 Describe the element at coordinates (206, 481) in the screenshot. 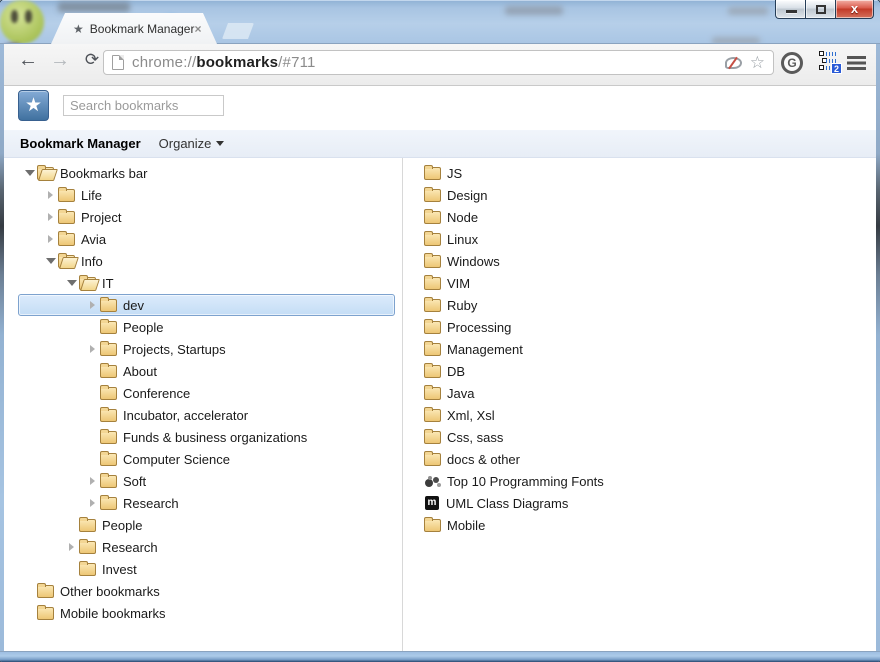

I see `tree-item-soft: Soft` at that location.